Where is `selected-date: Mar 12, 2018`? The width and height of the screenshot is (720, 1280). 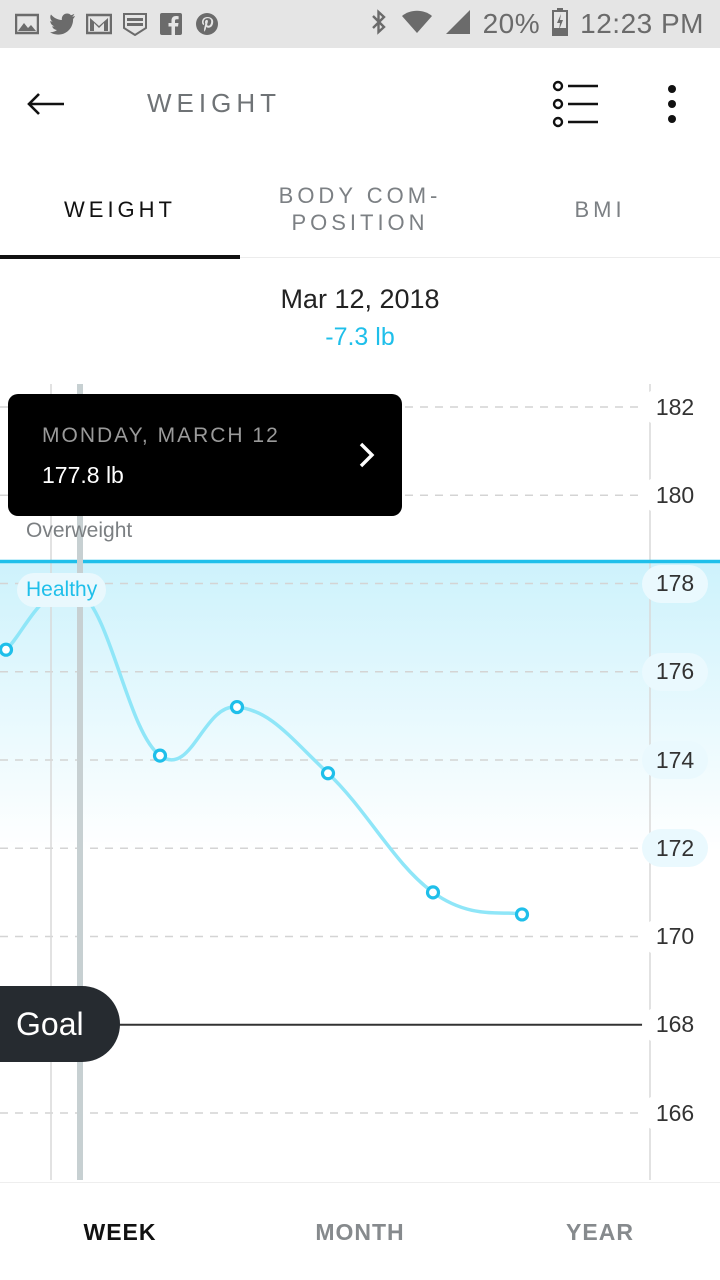 selected-date: Mar 12, 2018 is located at coordinates (360, 299).